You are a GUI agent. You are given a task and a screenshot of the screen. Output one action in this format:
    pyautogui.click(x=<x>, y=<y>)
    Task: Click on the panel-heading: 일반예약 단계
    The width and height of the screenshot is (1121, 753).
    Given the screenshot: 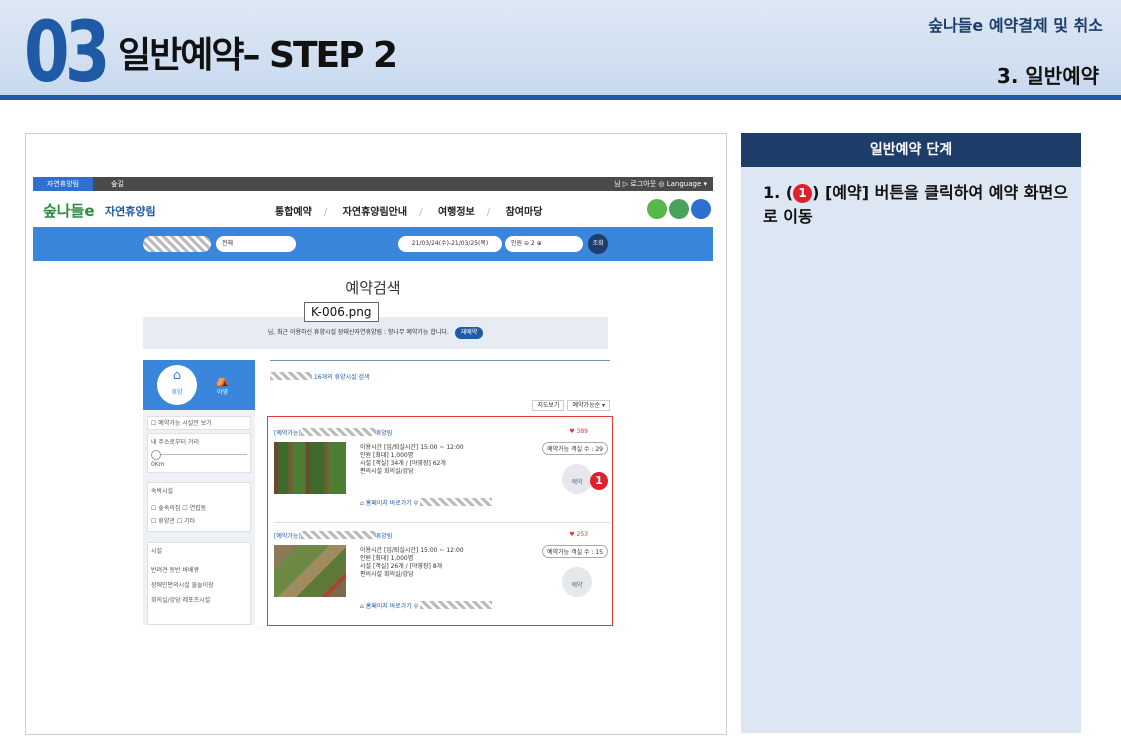 What is the action you would take?
    pyautogui.click(x=911, y=150)
    